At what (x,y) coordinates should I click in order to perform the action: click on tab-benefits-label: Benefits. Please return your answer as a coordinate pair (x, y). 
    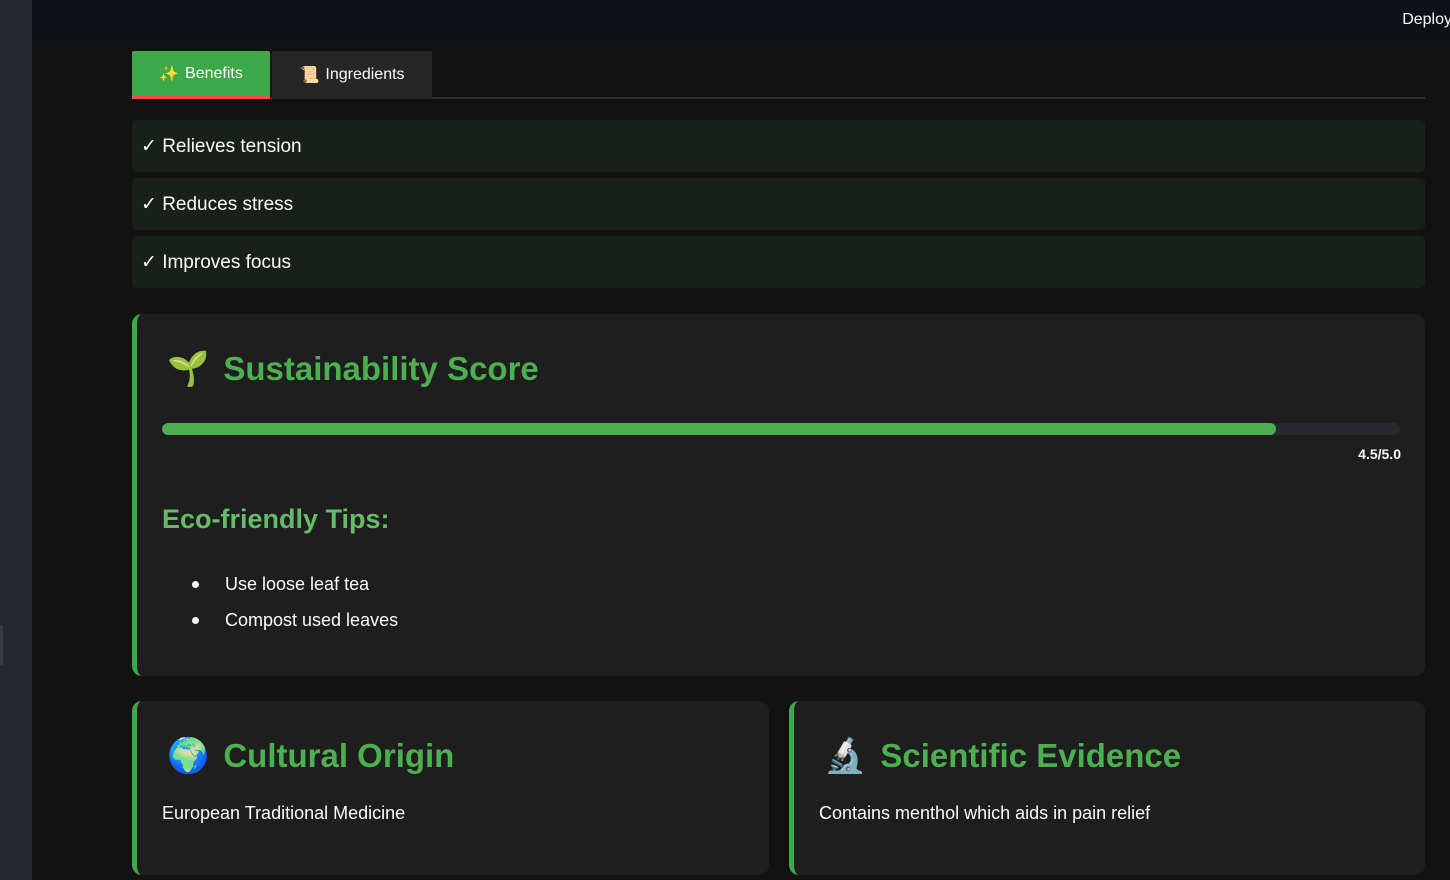
    Looking at the image, I should click on (214, 73).